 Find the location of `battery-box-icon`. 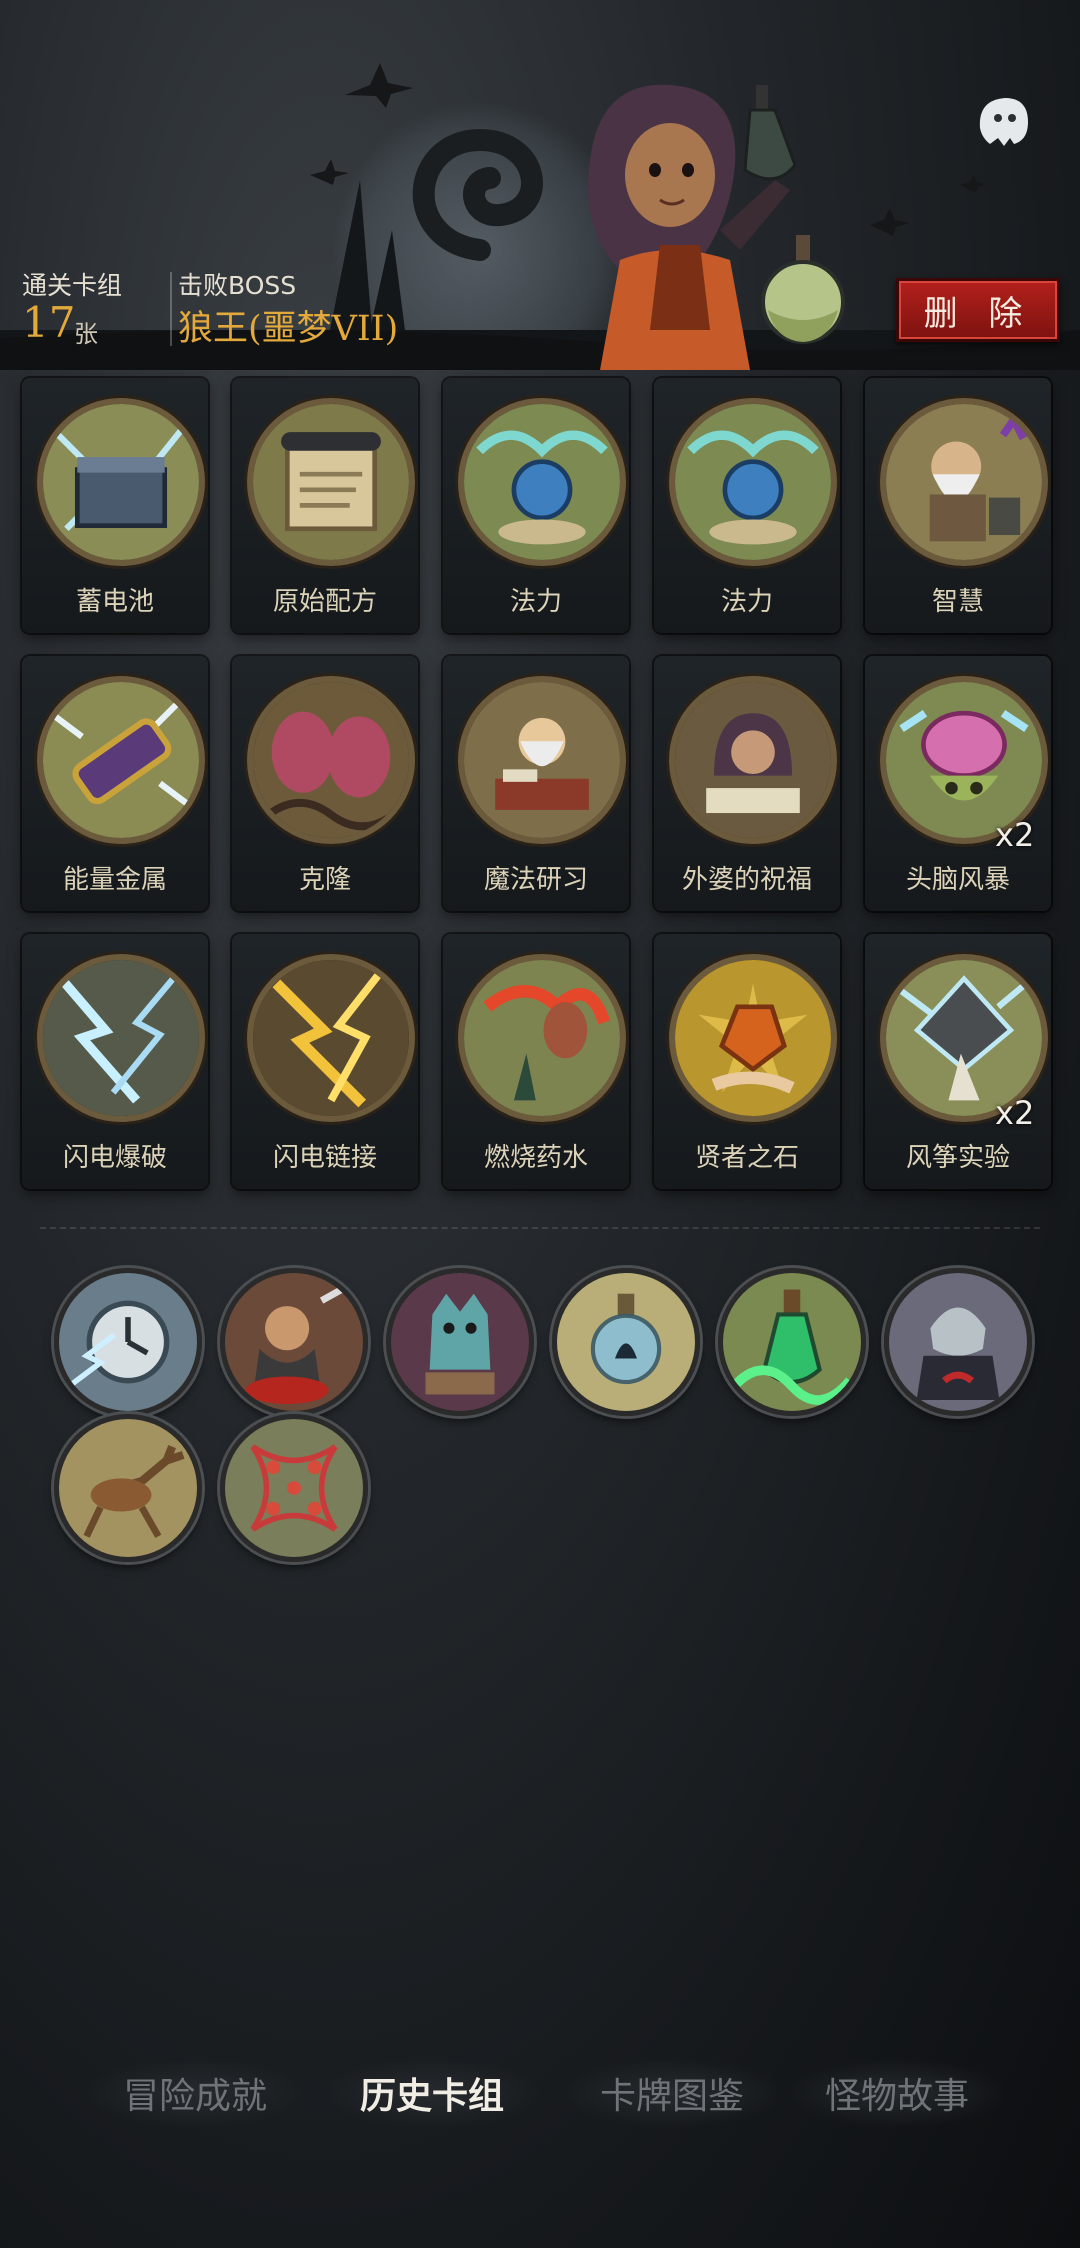

battery-box-icon is located at coordinates (121, 482).